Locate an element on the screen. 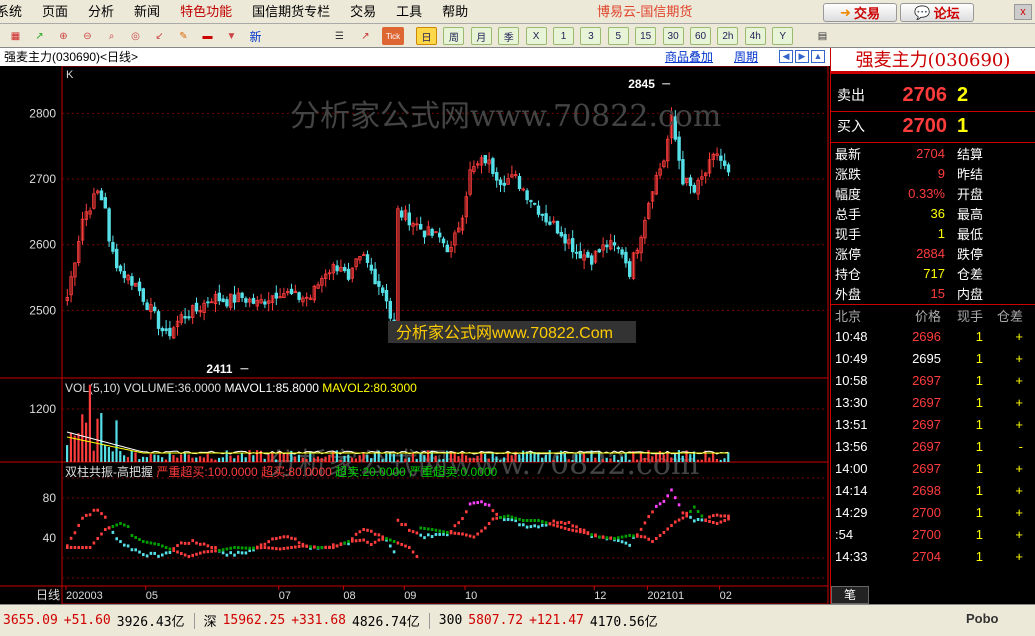 The image size is (1035, 636). tick-row: 14:29 2700 1 + is located at coordinates (933, 512).